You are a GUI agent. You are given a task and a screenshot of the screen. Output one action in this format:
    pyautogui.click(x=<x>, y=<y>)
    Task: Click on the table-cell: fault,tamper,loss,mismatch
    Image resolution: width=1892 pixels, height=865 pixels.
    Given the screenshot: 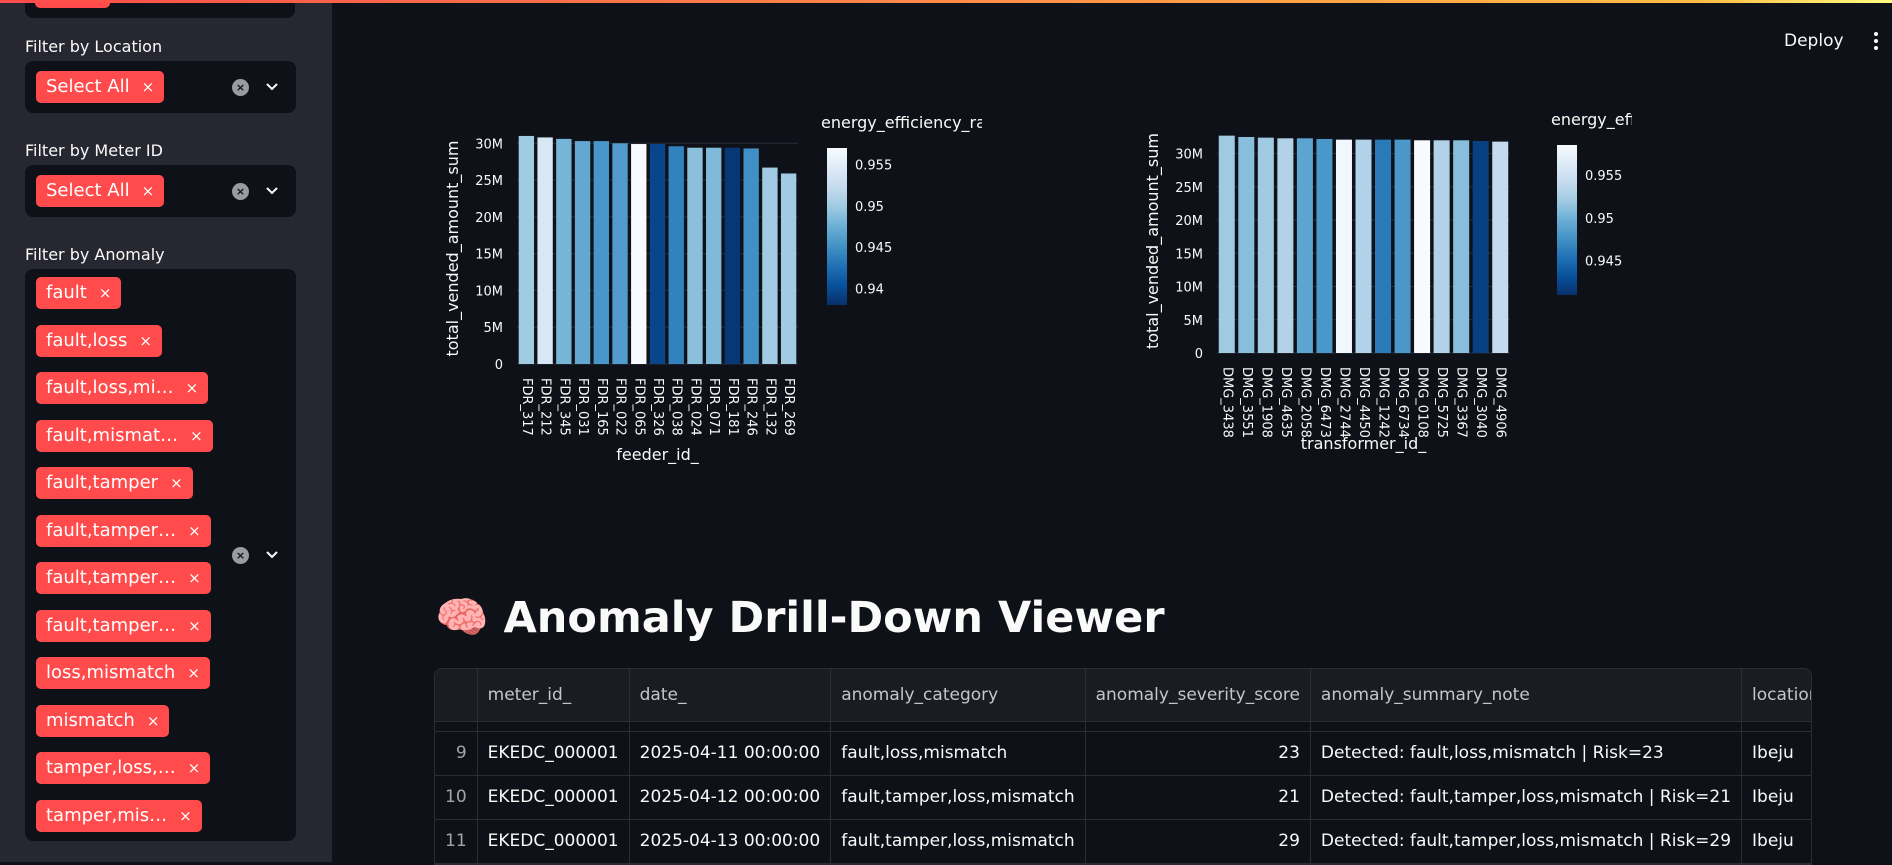 What is the action you would take?
    pyautogui.click(x=958, y=797)
    